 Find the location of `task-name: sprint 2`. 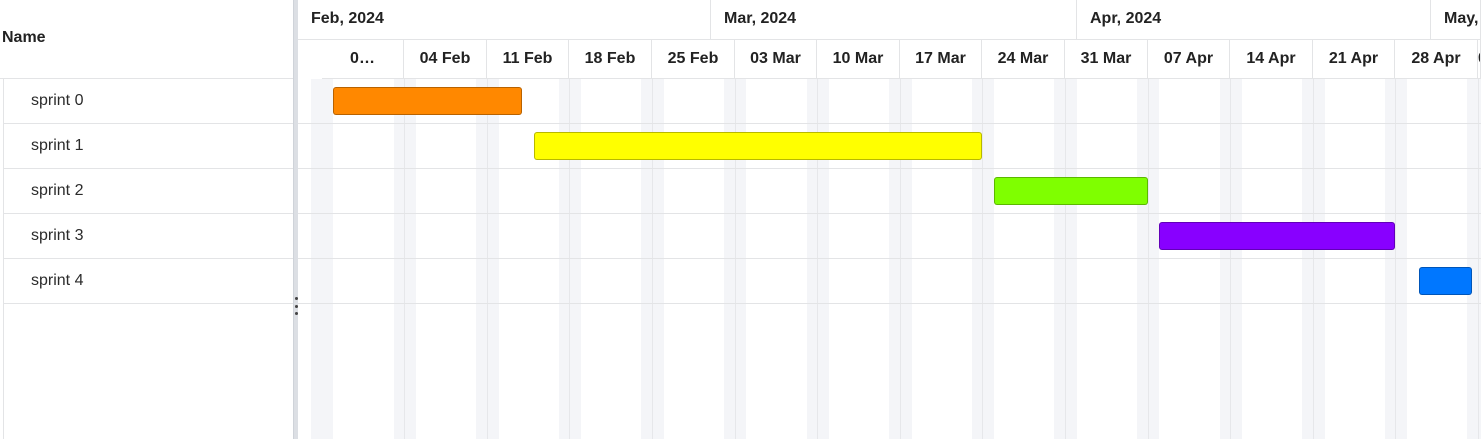

task-name: sprint 2 is located at coordinates (57, 190).